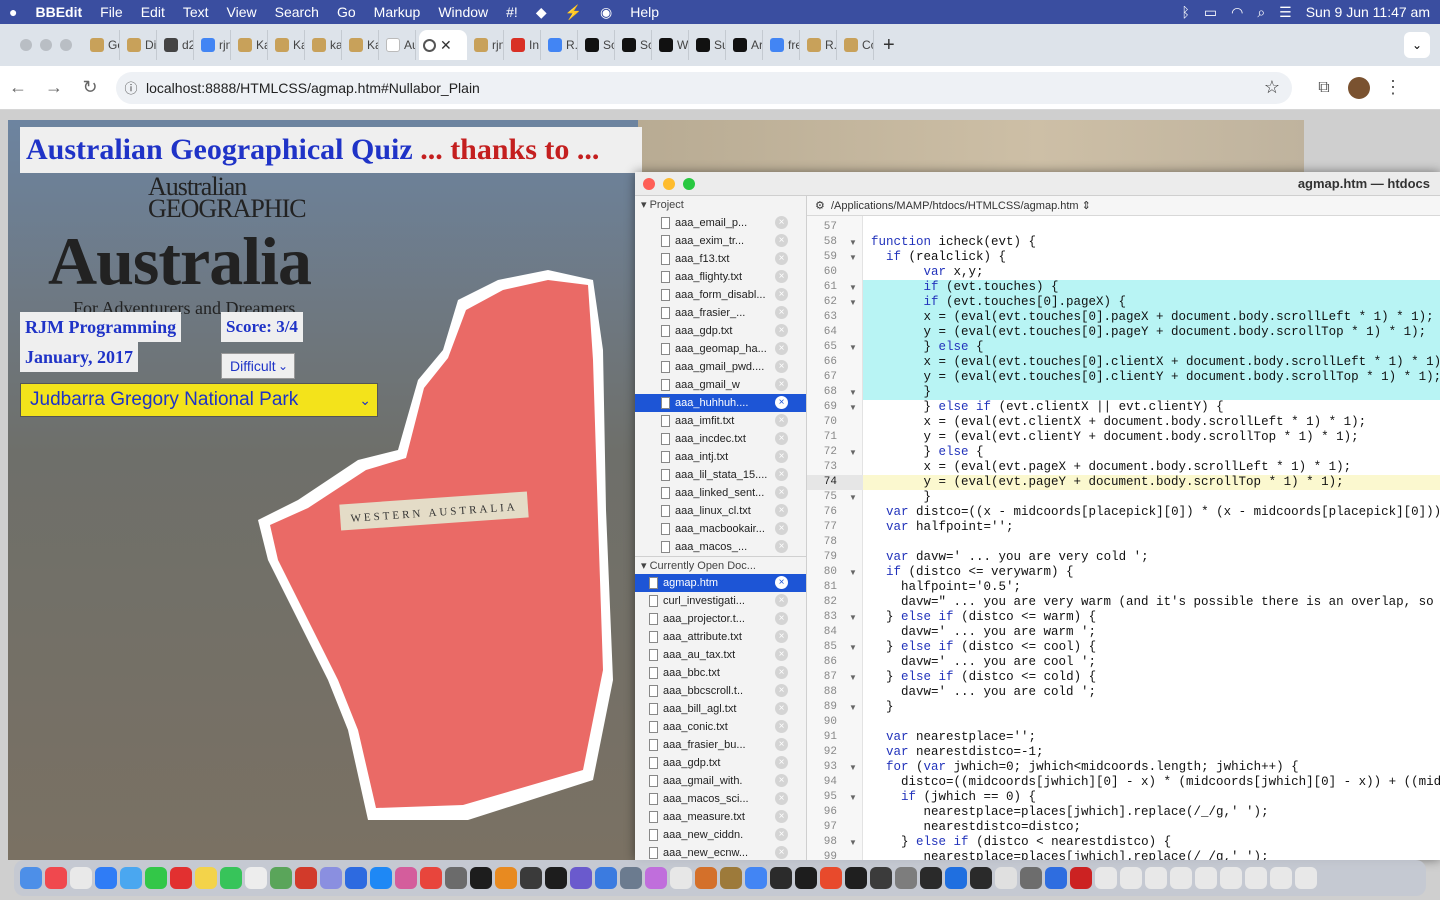  What do you see at coordinates (1151, 647) in the screenshot?
I see `code-line: } else if (distco <= cool) {` at bounding box center [1151, 647].